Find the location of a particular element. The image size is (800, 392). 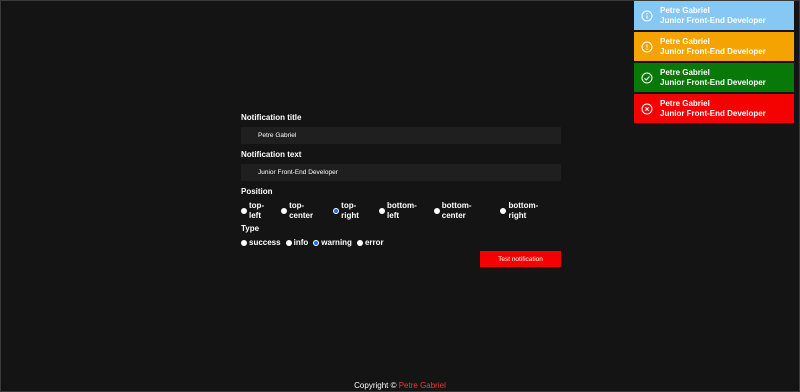

radio-bottom-center: bottom-center is located at coordinates (464, 211).